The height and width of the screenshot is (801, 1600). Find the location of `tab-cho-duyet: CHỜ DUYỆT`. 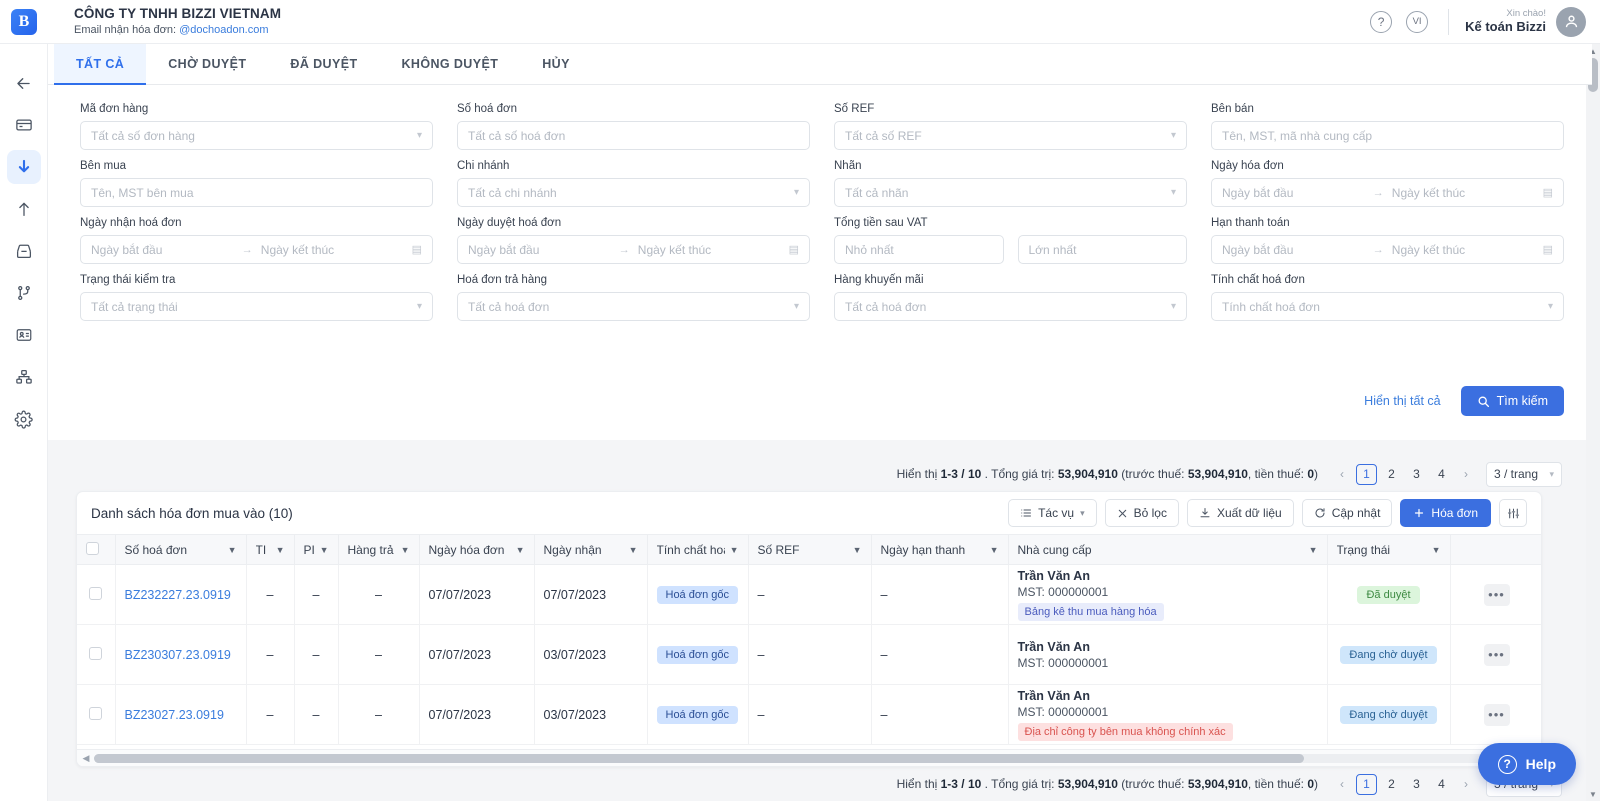

tab-cho-duyet: CHỜ DUYỆT is located at coordinates (207, 64).